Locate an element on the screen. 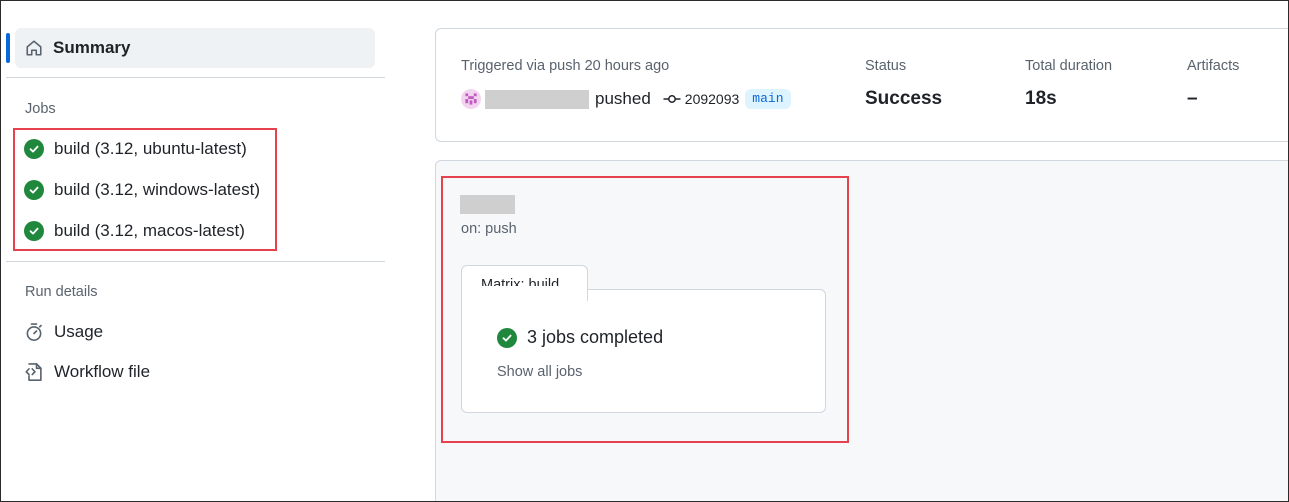 The width and height of the screenshot is (1289, 502). matrix-tab: Matrix: build is located at coordinates (524, 283).